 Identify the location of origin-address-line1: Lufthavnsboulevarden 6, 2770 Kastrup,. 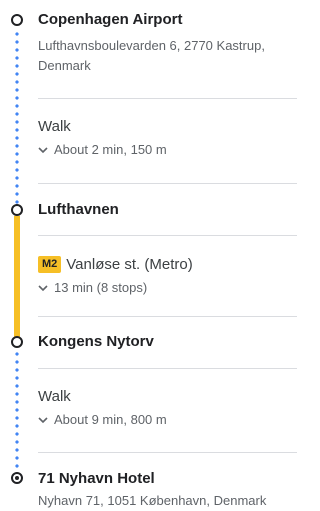
(151, 45).